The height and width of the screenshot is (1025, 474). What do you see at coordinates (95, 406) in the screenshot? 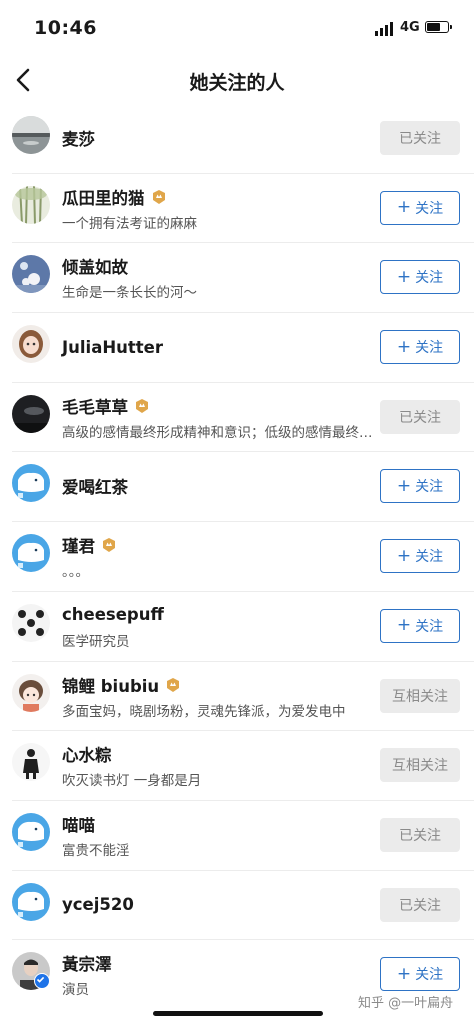
I see `user-name: 毛毛草草` at bounding box center [95, 406].